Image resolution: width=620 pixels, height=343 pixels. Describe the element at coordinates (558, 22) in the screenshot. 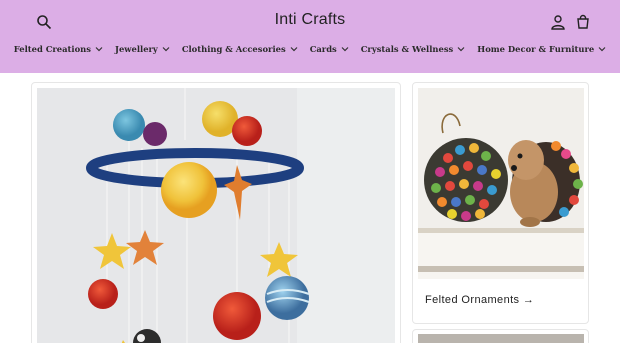

I see `account-icon` at that location.